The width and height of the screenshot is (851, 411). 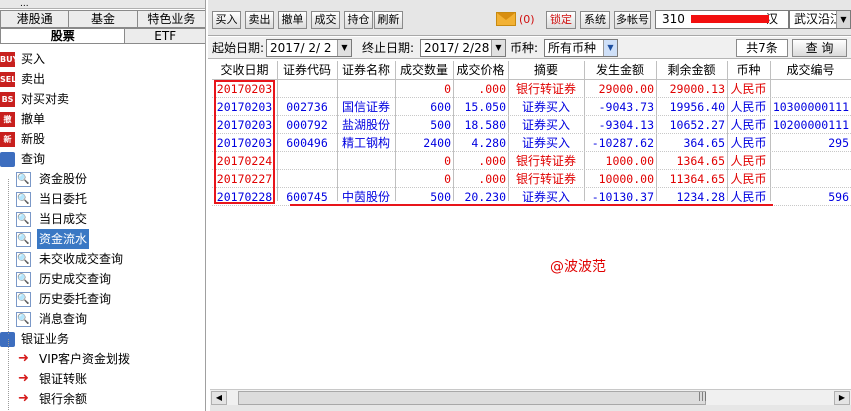 What do you see at coordinates (424, 70) in the screenshot?
I see `column-header: 成交数量` at bounding box center [424, 70].